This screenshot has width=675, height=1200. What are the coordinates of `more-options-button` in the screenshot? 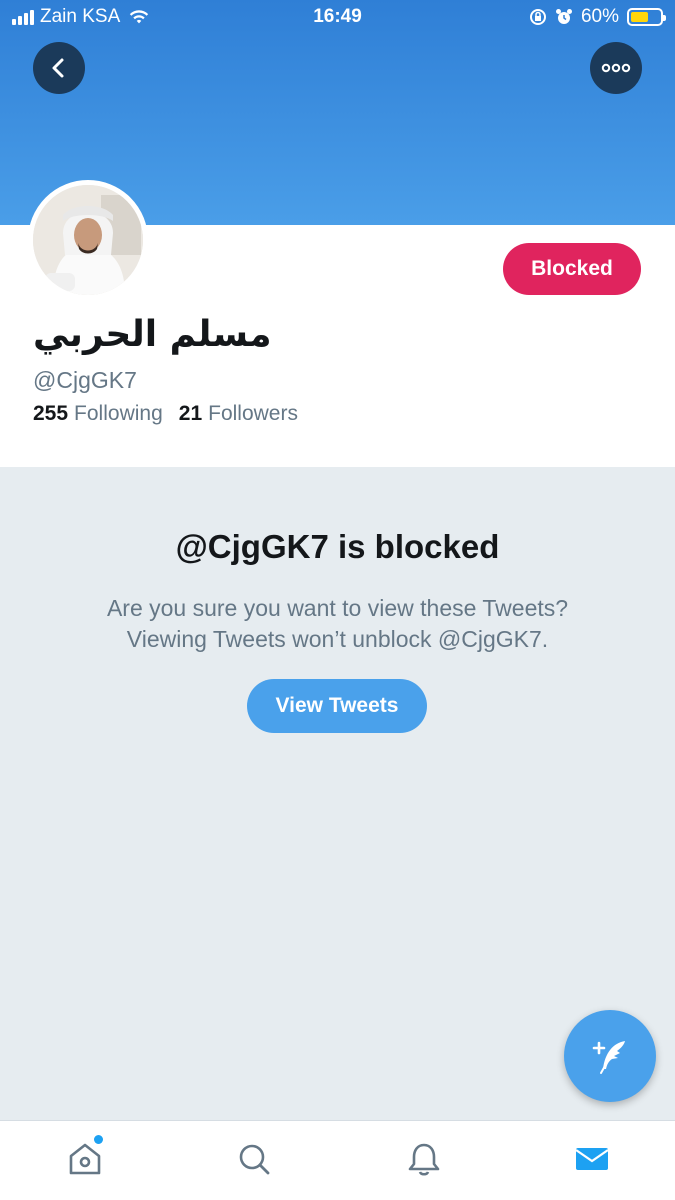 It's located at (616, 68).